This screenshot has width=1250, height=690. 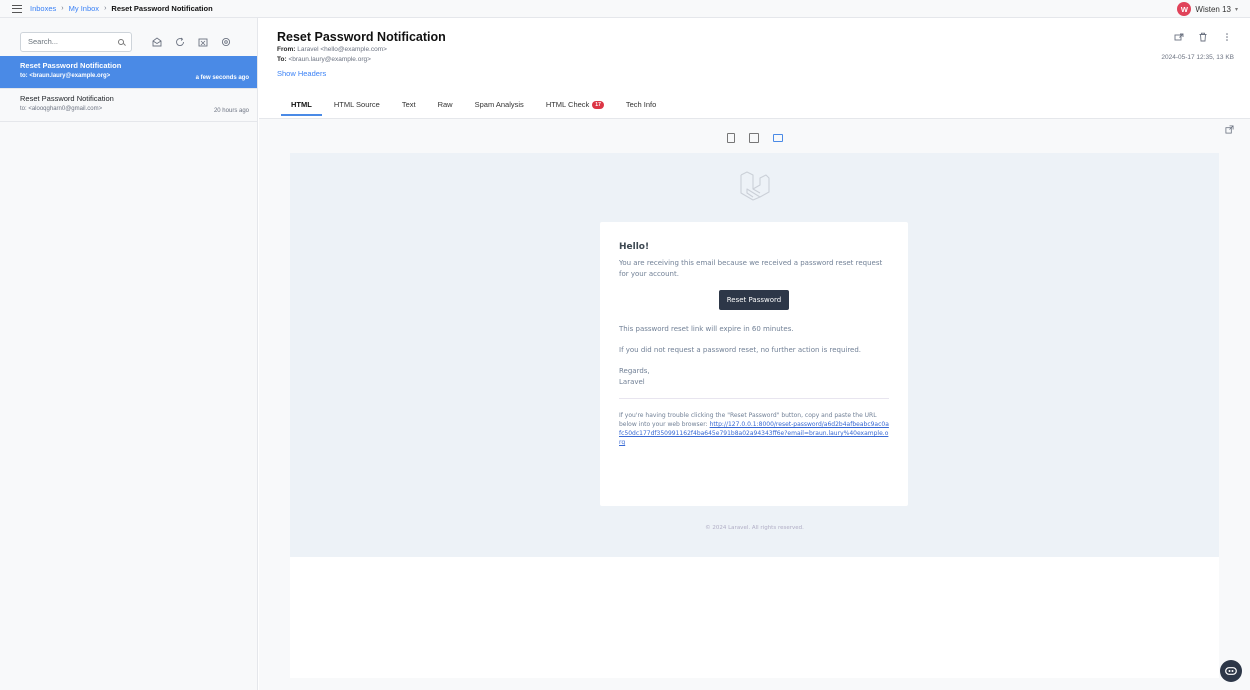 I want to click on device-toggles, so click(x=755, y=138).